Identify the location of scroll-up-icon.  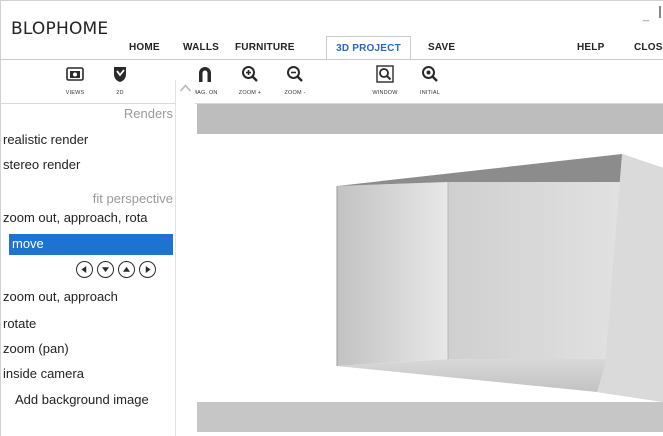
(185, 88).